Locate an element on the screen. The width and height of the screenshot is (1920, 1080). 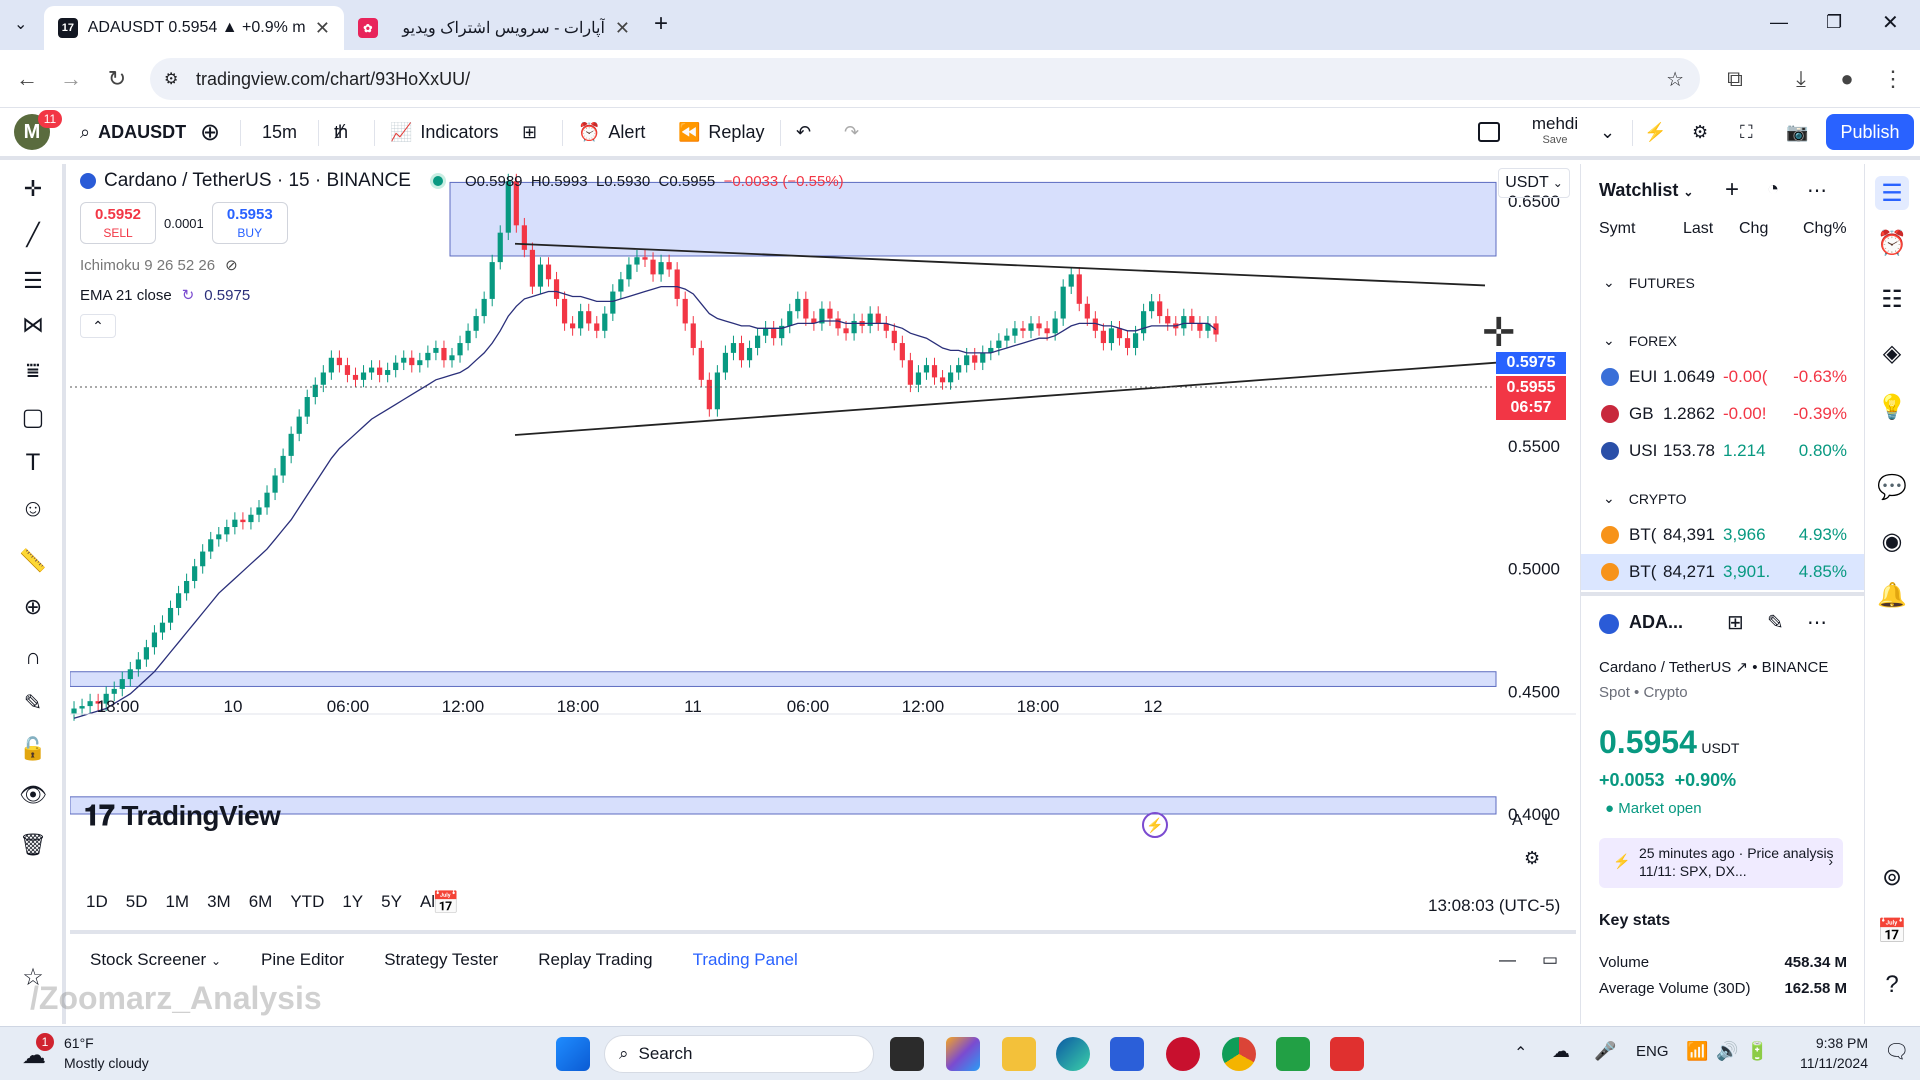
file-explorer-icon is located at coordinates (1019, 1054).